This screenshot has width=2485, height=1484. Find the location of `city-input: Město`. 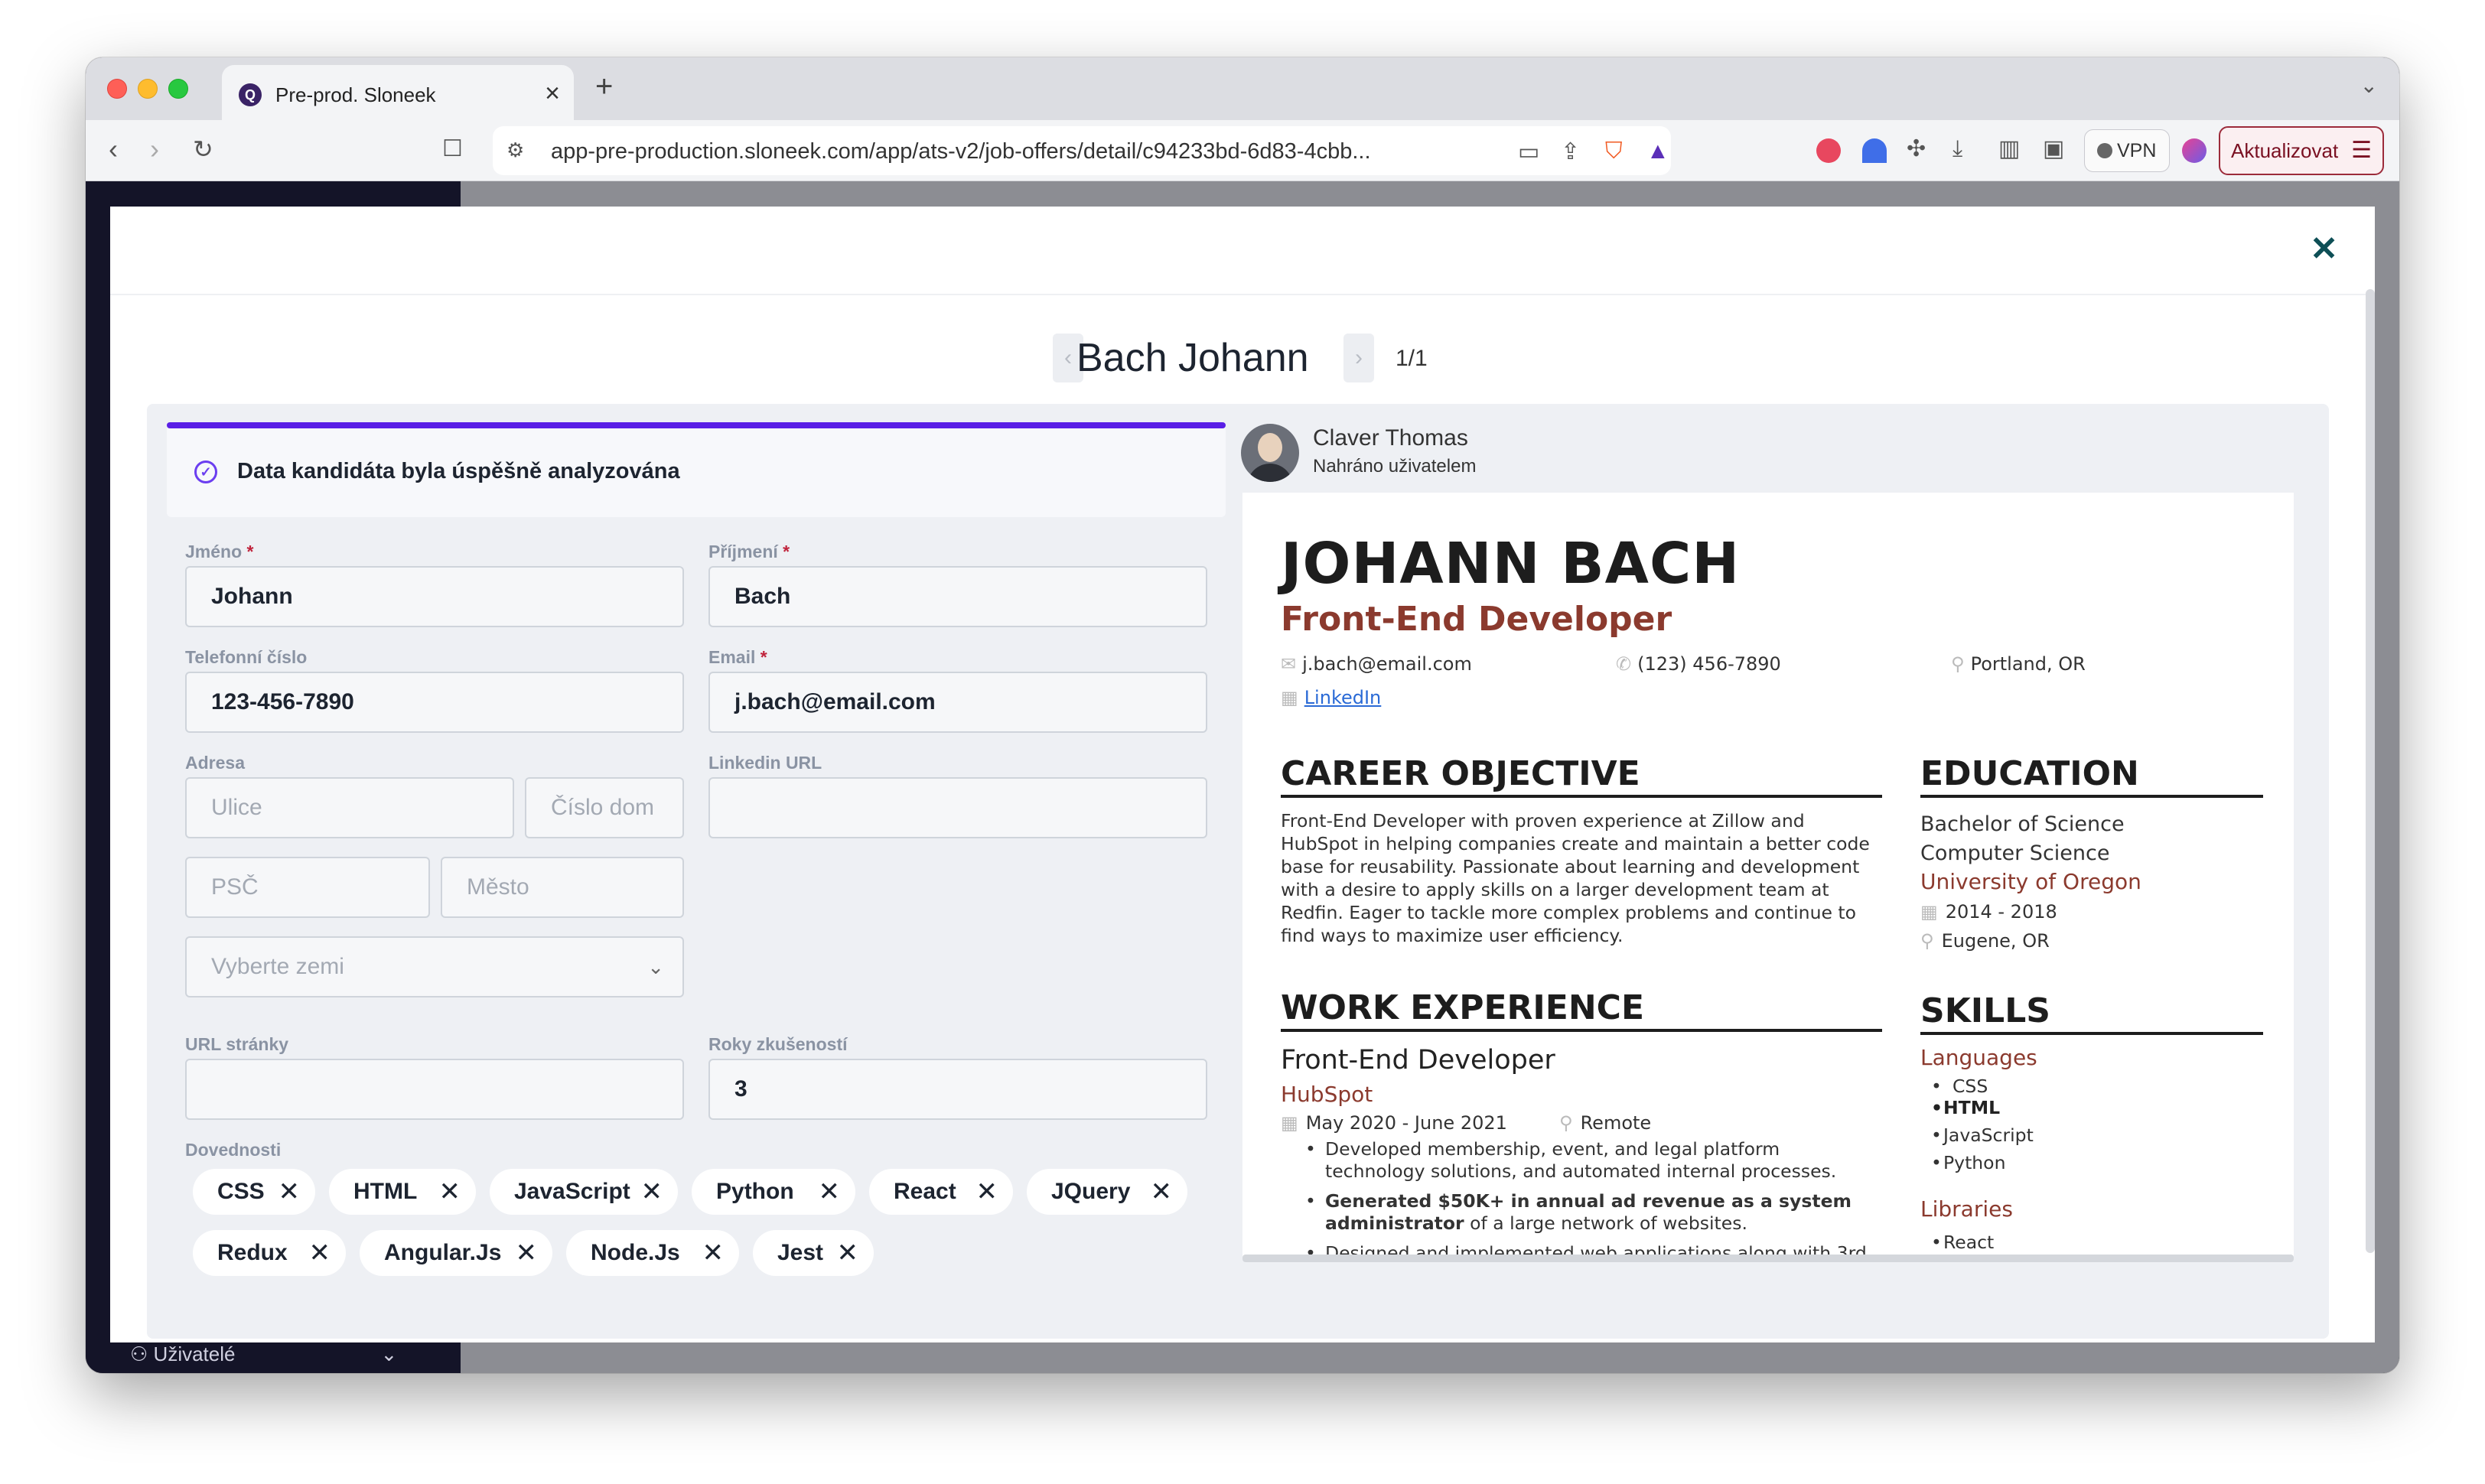

city-input: Město is located at coordinates (562, 887).